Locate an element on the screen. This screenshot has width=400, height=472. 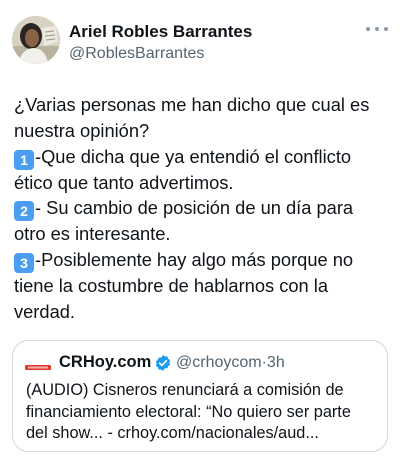
tweet-line: nuestra opinión? is located at coordinates (82, 130).